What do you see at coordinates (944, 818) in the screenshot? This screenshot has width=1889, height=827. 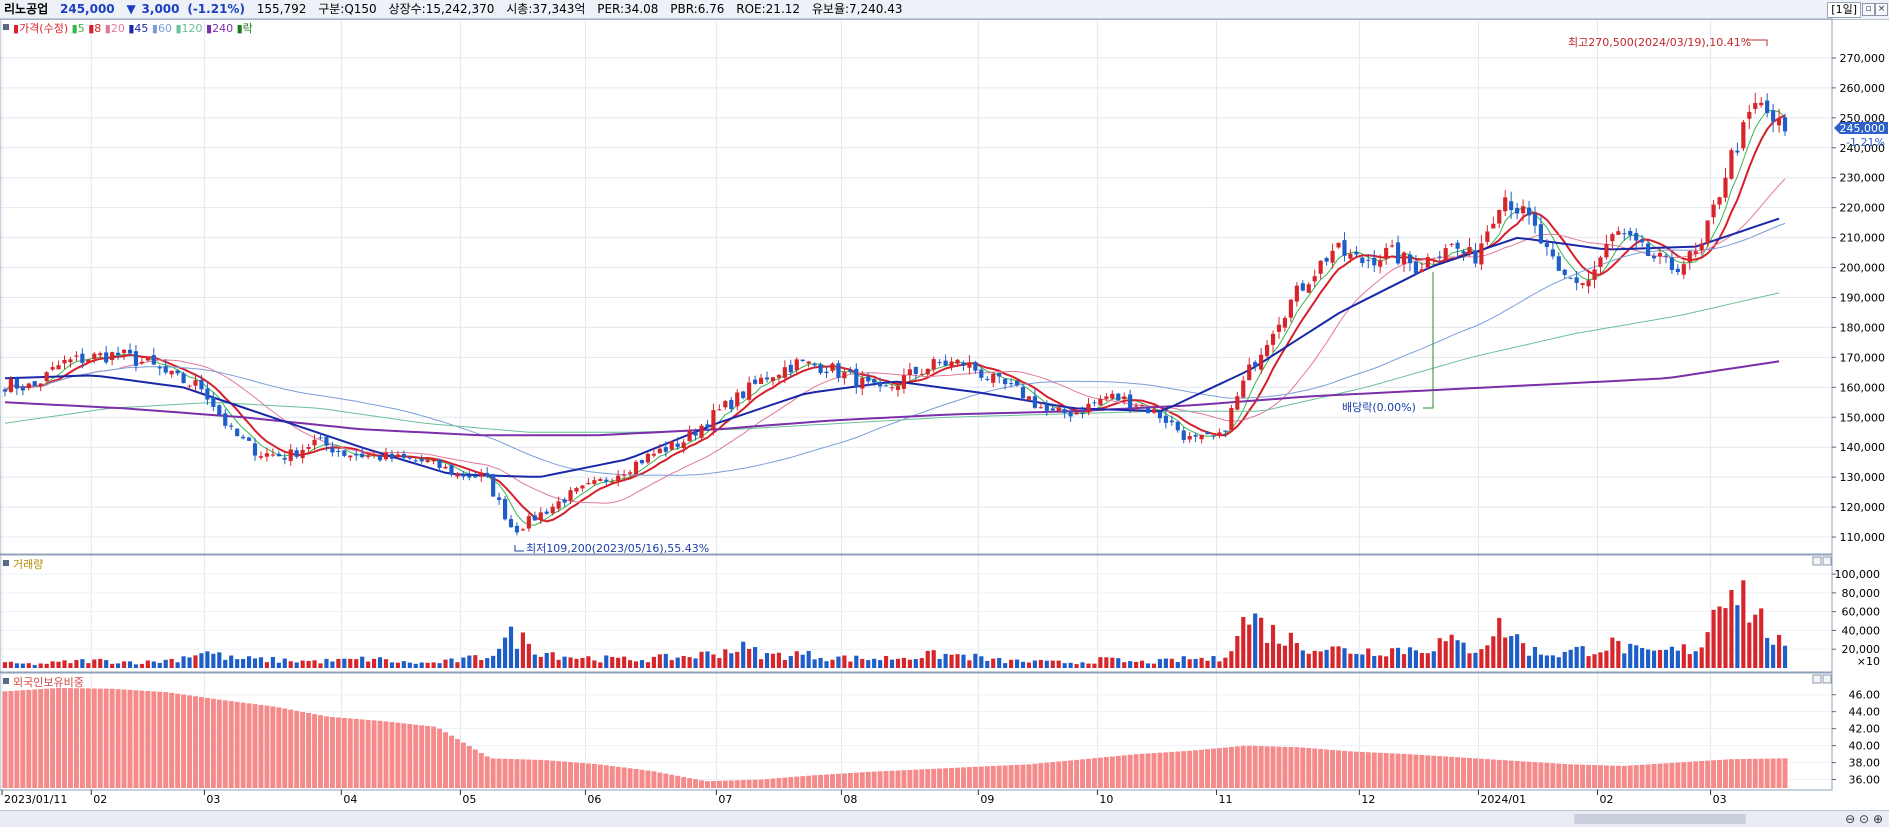 I see `chart-scrollbar: ⊖ ⊙ ⊕` at bounding box center [944, 818].